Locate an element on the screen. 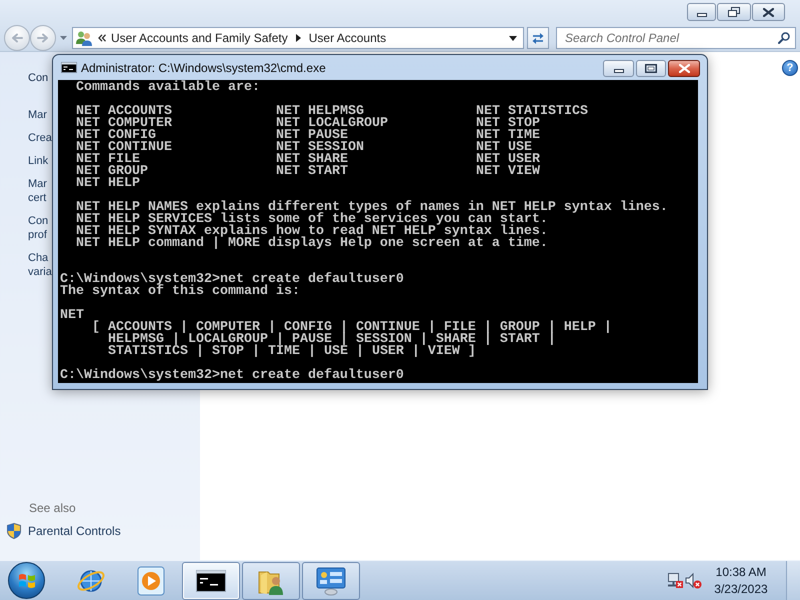 The image size is (800, 600). task-link: Mar is located at coordinates (37, 115).